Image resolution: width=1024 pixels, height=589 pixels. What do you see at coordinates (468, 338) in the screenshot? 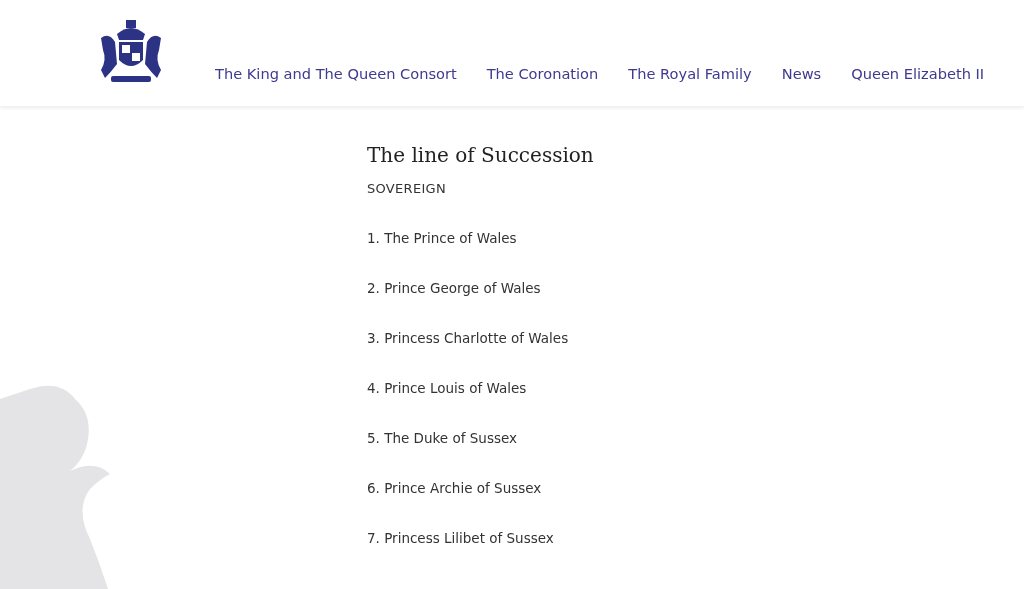
I see `succession-item: 3. Princess Charlotte of Wales` at bounding box center [468, 338].